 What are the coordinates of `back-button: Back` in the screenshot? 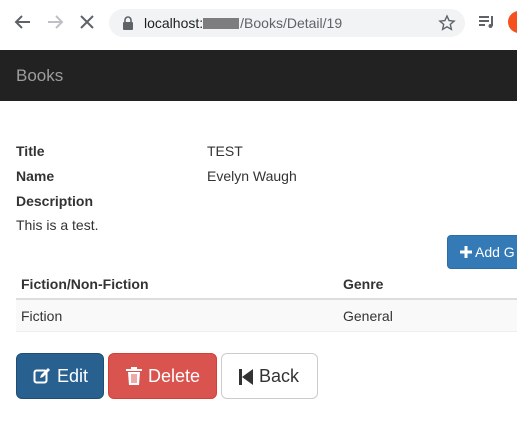 It's located at (269, 376).